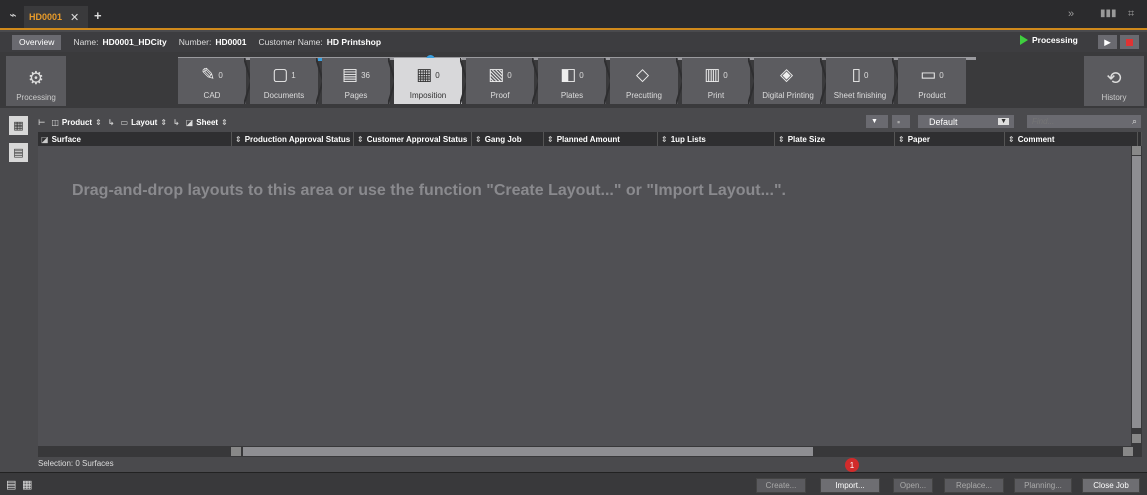 The width and height of the screenshot is (1147, 495). What do you see at coordinates (1108, 13) in the screenshot?
I see `layout-icon: ▮▮▮` at bounding box center [1108, 13].